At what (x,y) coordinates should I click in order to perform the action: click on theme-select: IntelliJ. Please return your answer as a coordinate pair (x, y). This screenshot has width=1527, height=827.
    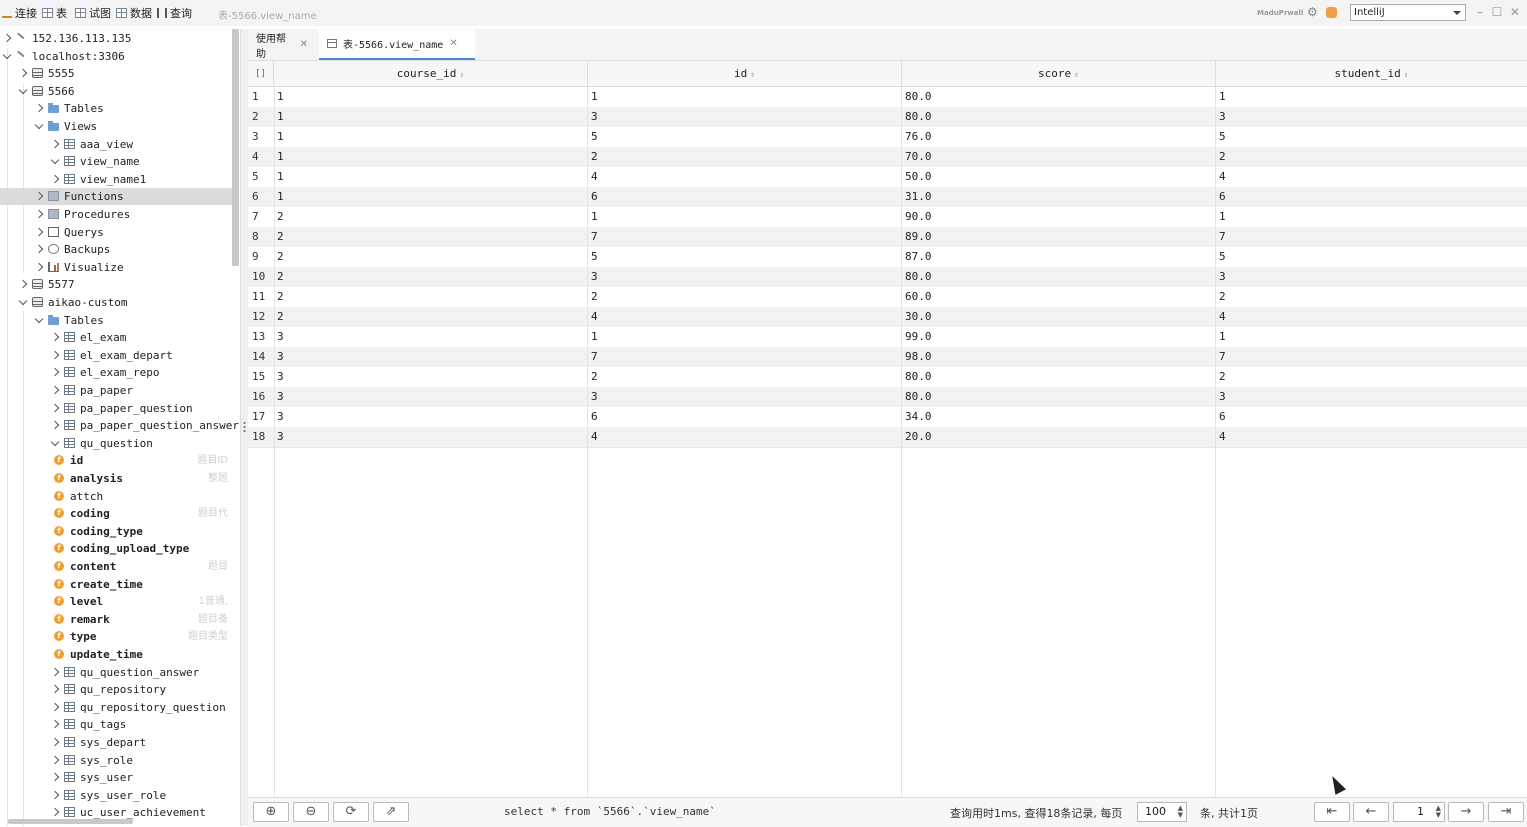
    Looking at the image, I should click on (1408, 12).